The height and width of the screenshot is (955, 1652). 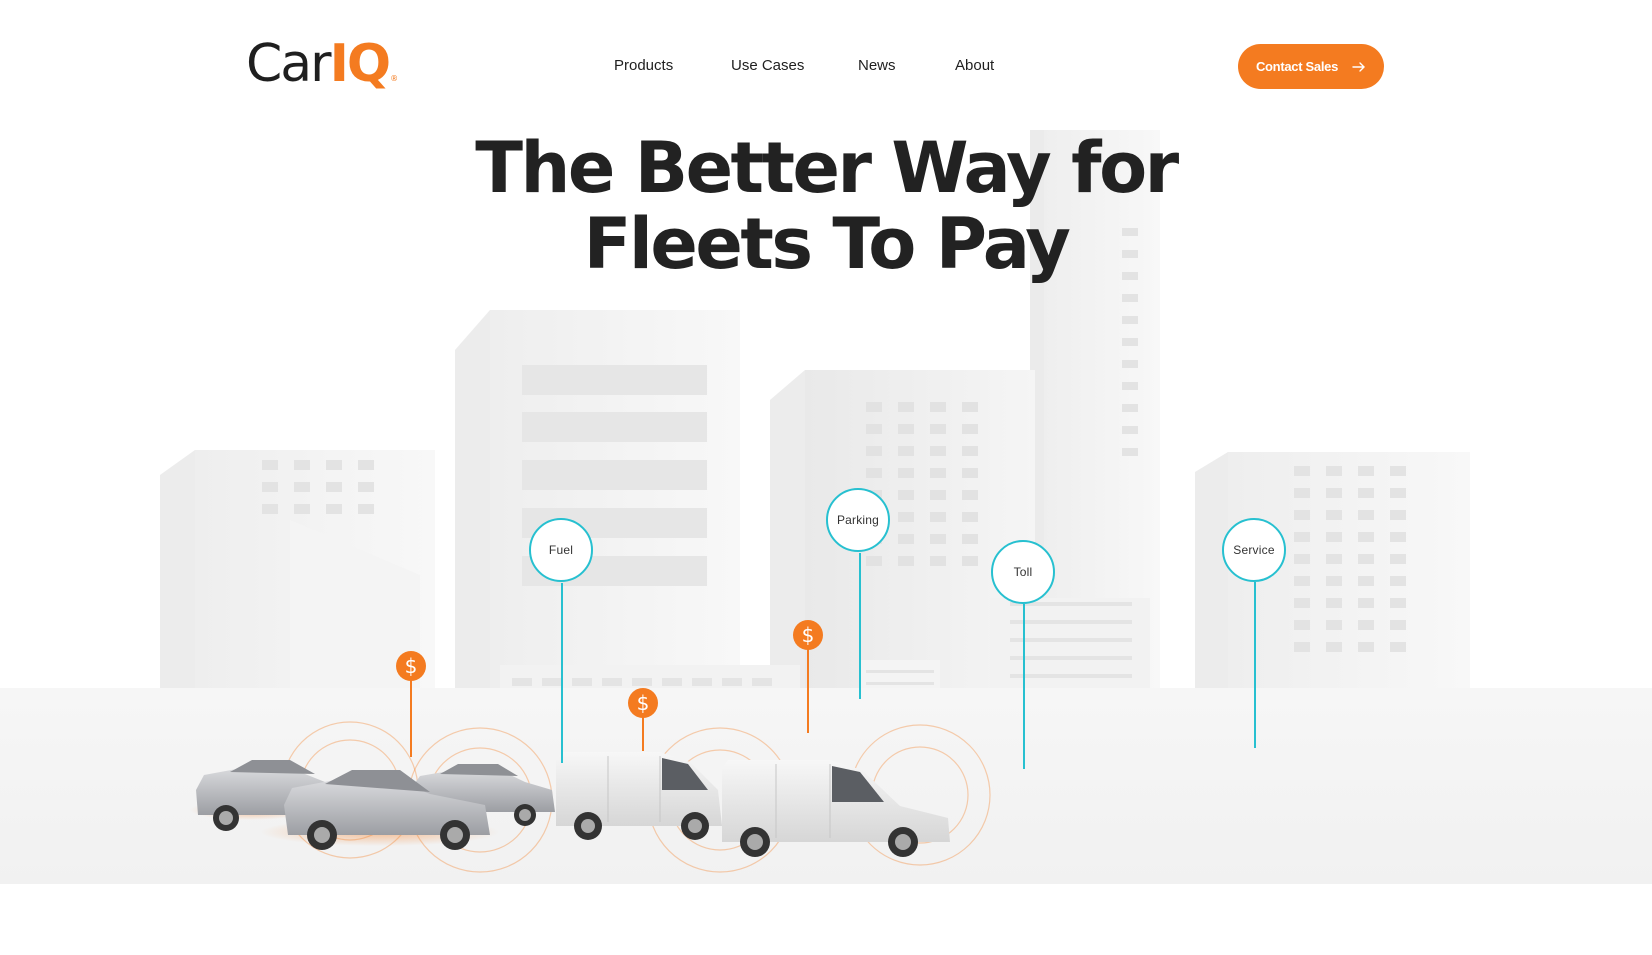 I want to click on arrow-right-icon, so click(x=1359, y=66).